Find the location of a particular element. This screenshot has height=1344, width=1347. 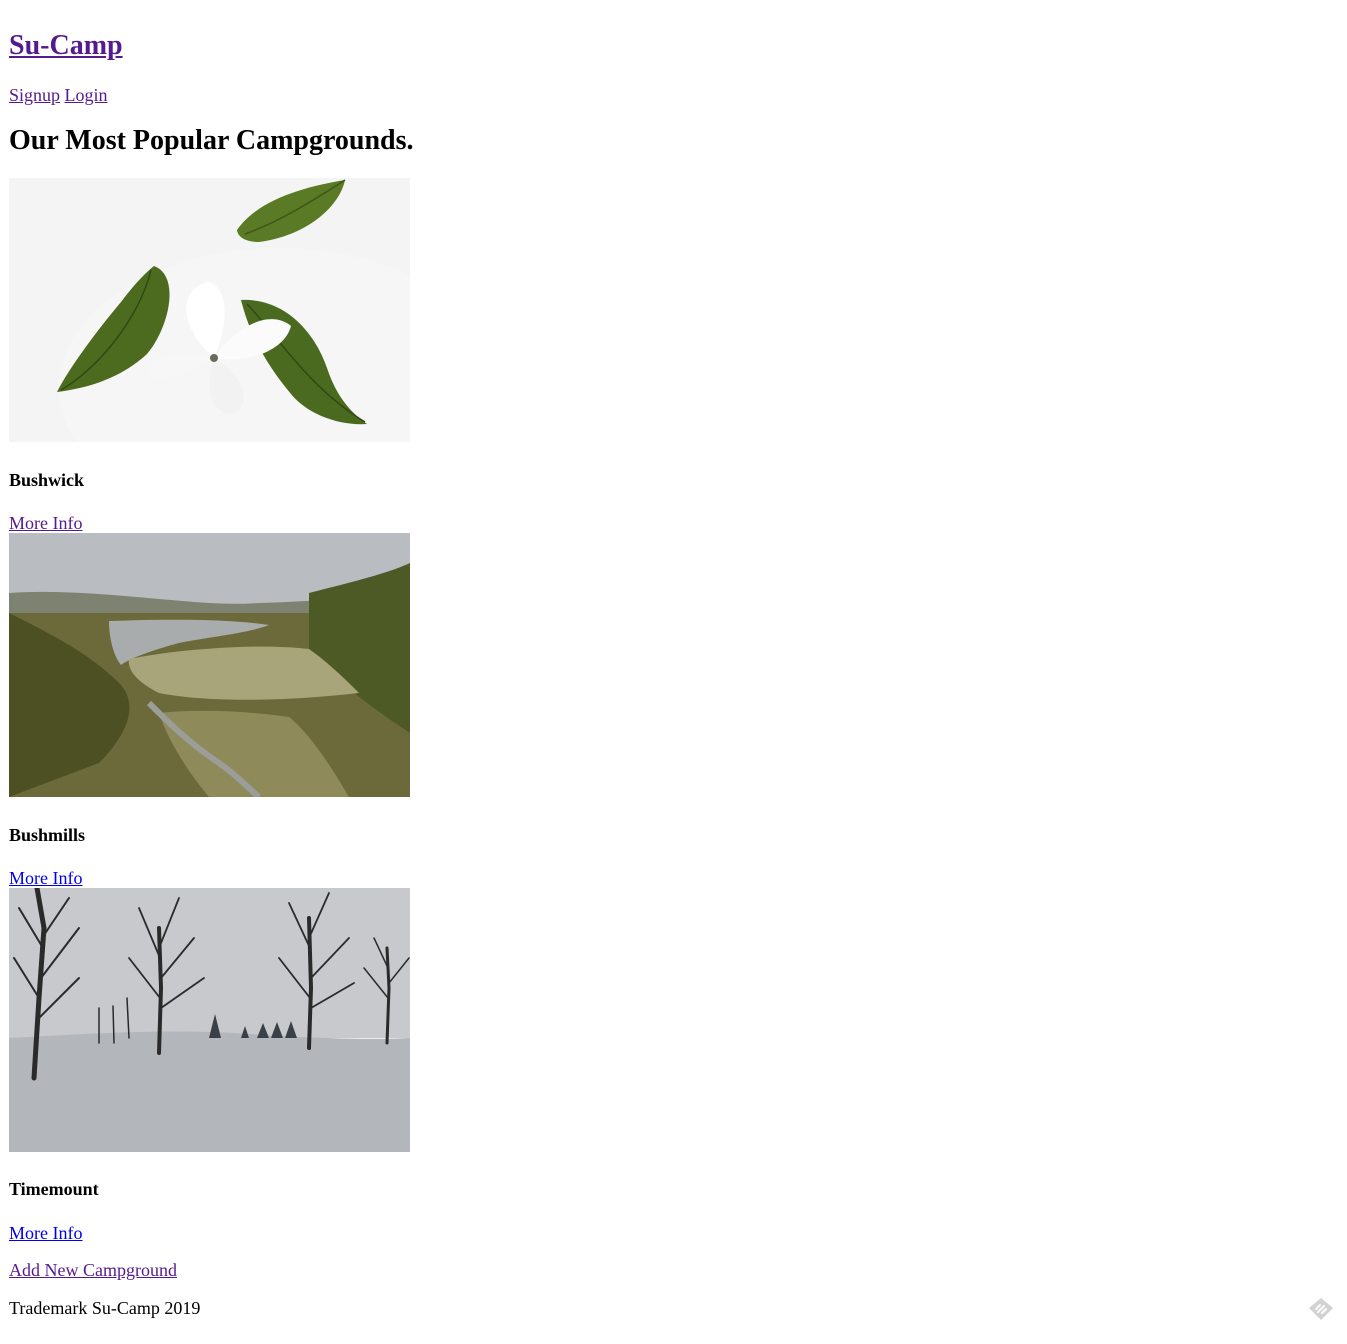

campground-name: Timemount is located at coordinates (54, 1189).